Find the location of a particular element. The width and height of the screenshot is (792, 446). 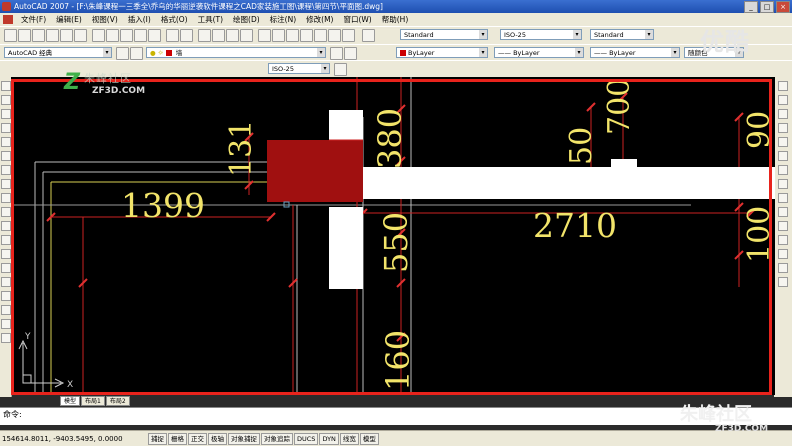

tab-layout2: 布局2 is located at coordinates (117, 401).